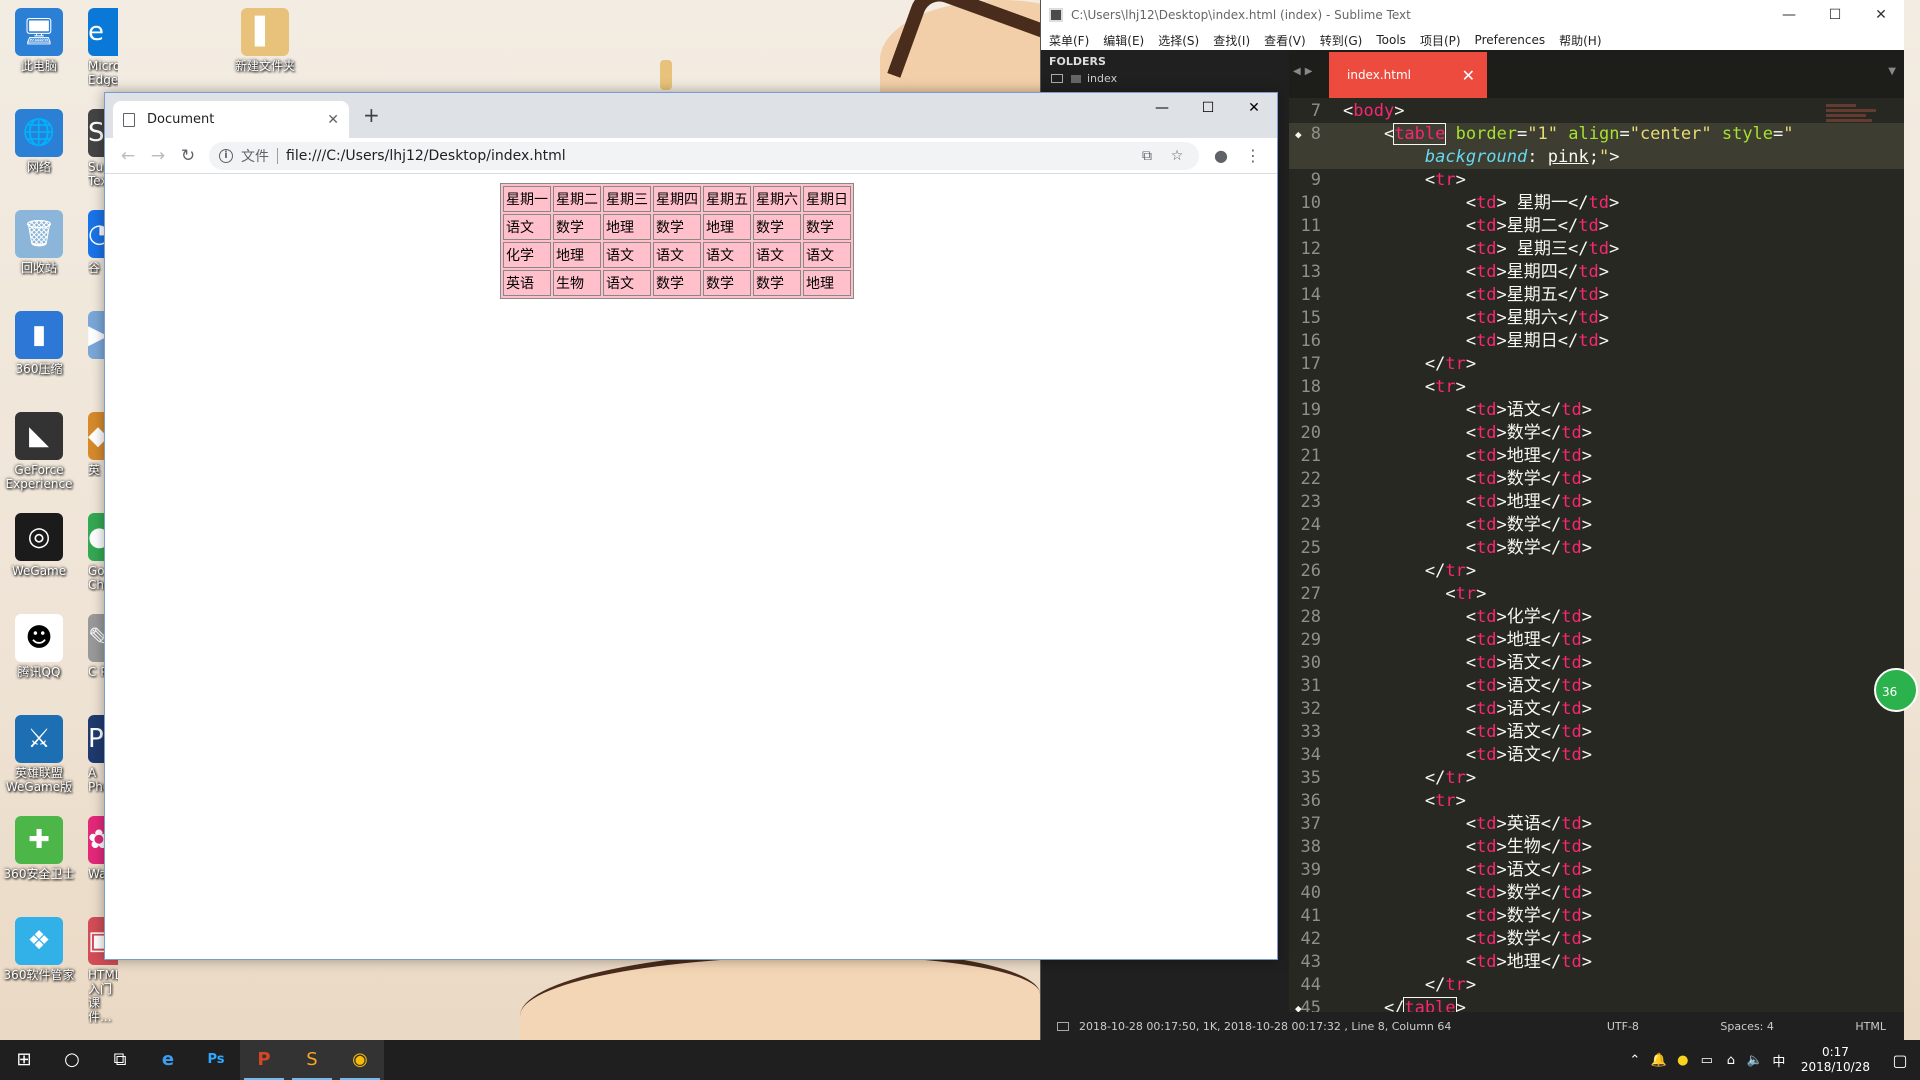  I want to click on battery-icon: ▭, so click(1707, 1060).